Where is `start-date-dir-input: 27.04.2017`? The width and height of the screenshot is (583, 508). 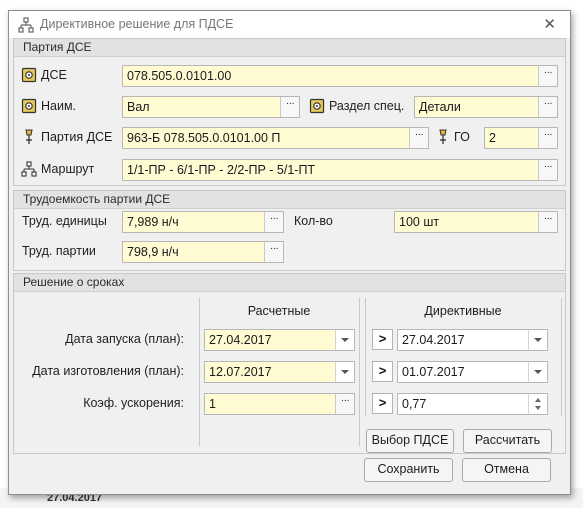 start-date-dir-input: 27.04.2017 is located at coordinates (472, 340).